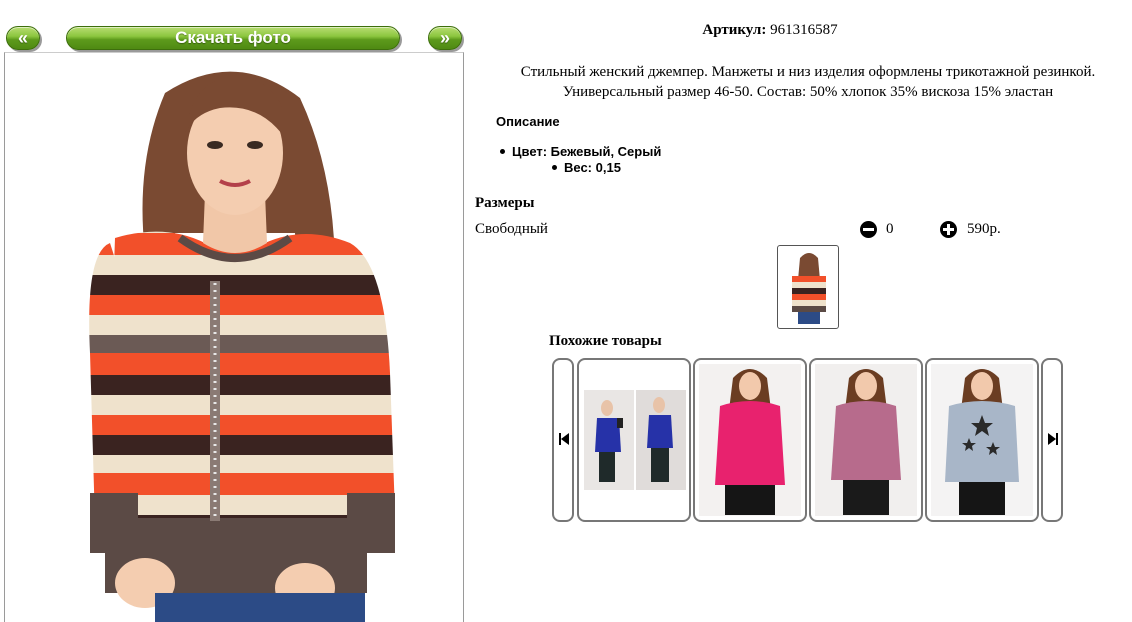 The height and width of the screenshot is (622, 1132). I want to click on increase-quantity-button, so click(948, 229).